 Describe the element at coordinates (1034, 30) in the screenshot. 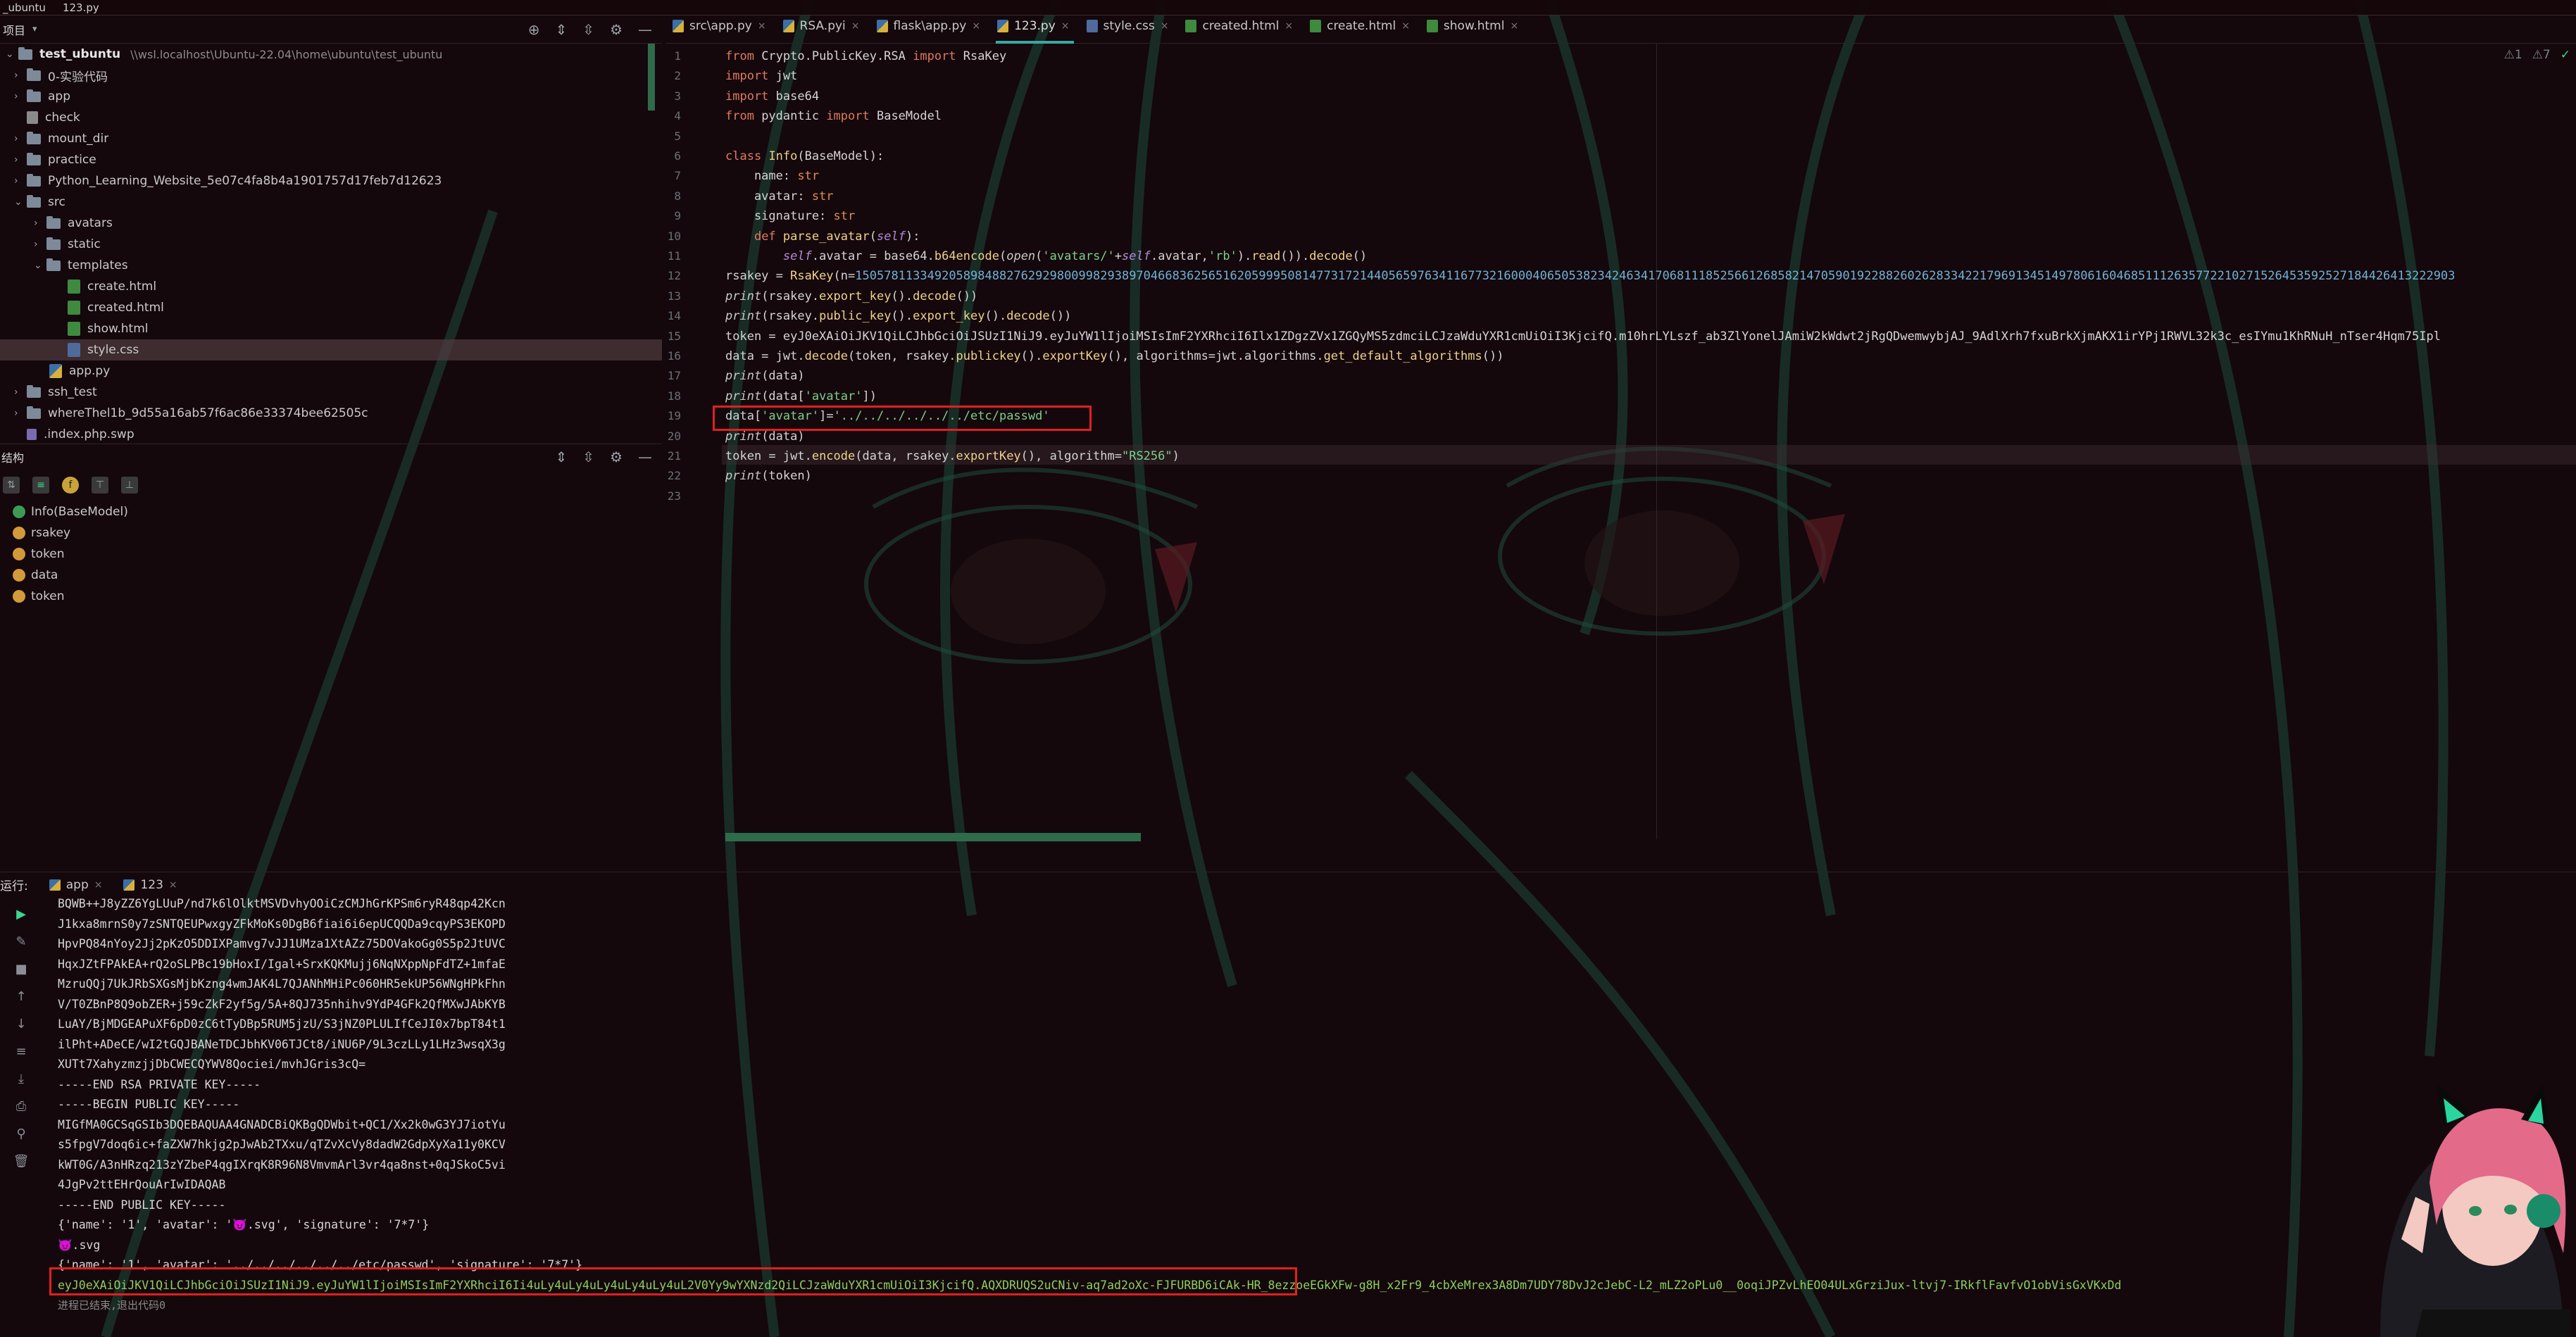

I see `tab-123-py: 123.py ×` at that location.